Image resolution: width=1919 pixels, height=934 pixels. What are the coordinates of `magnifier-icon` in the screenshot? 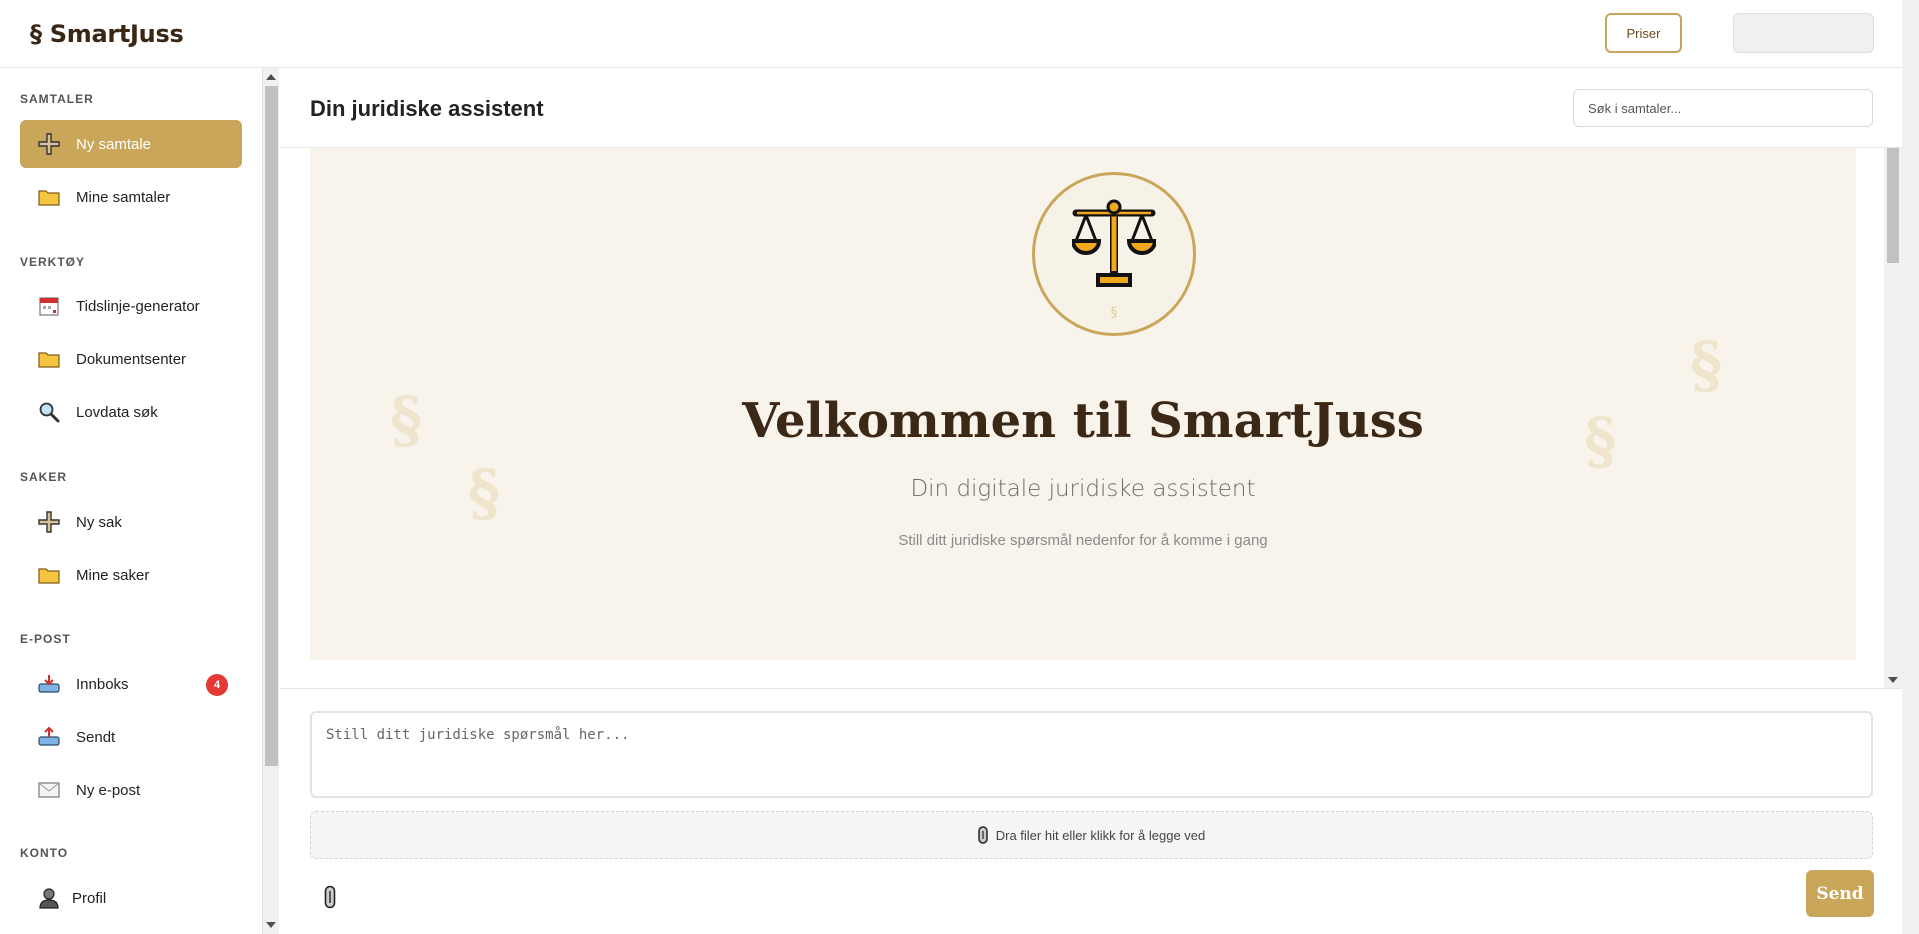 It's located at (49, 412).